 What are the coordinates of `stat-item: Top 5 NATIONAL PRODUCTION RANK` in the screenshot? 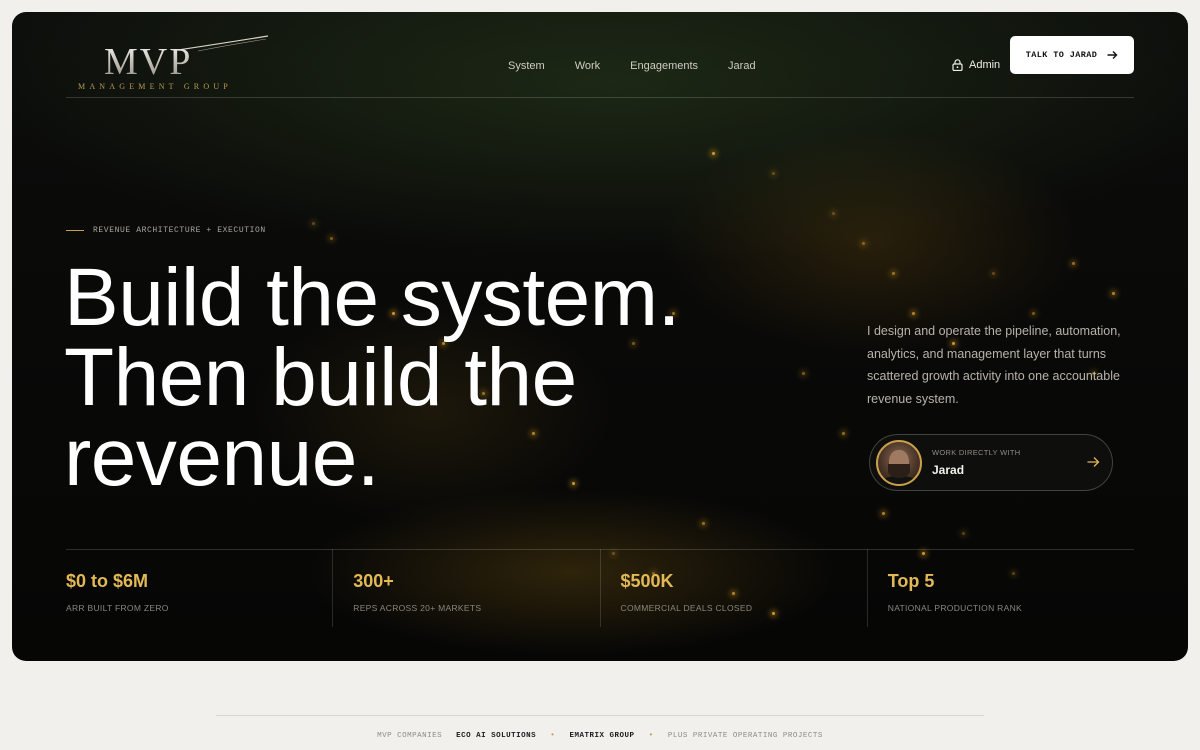 It's located at (1000, 588).